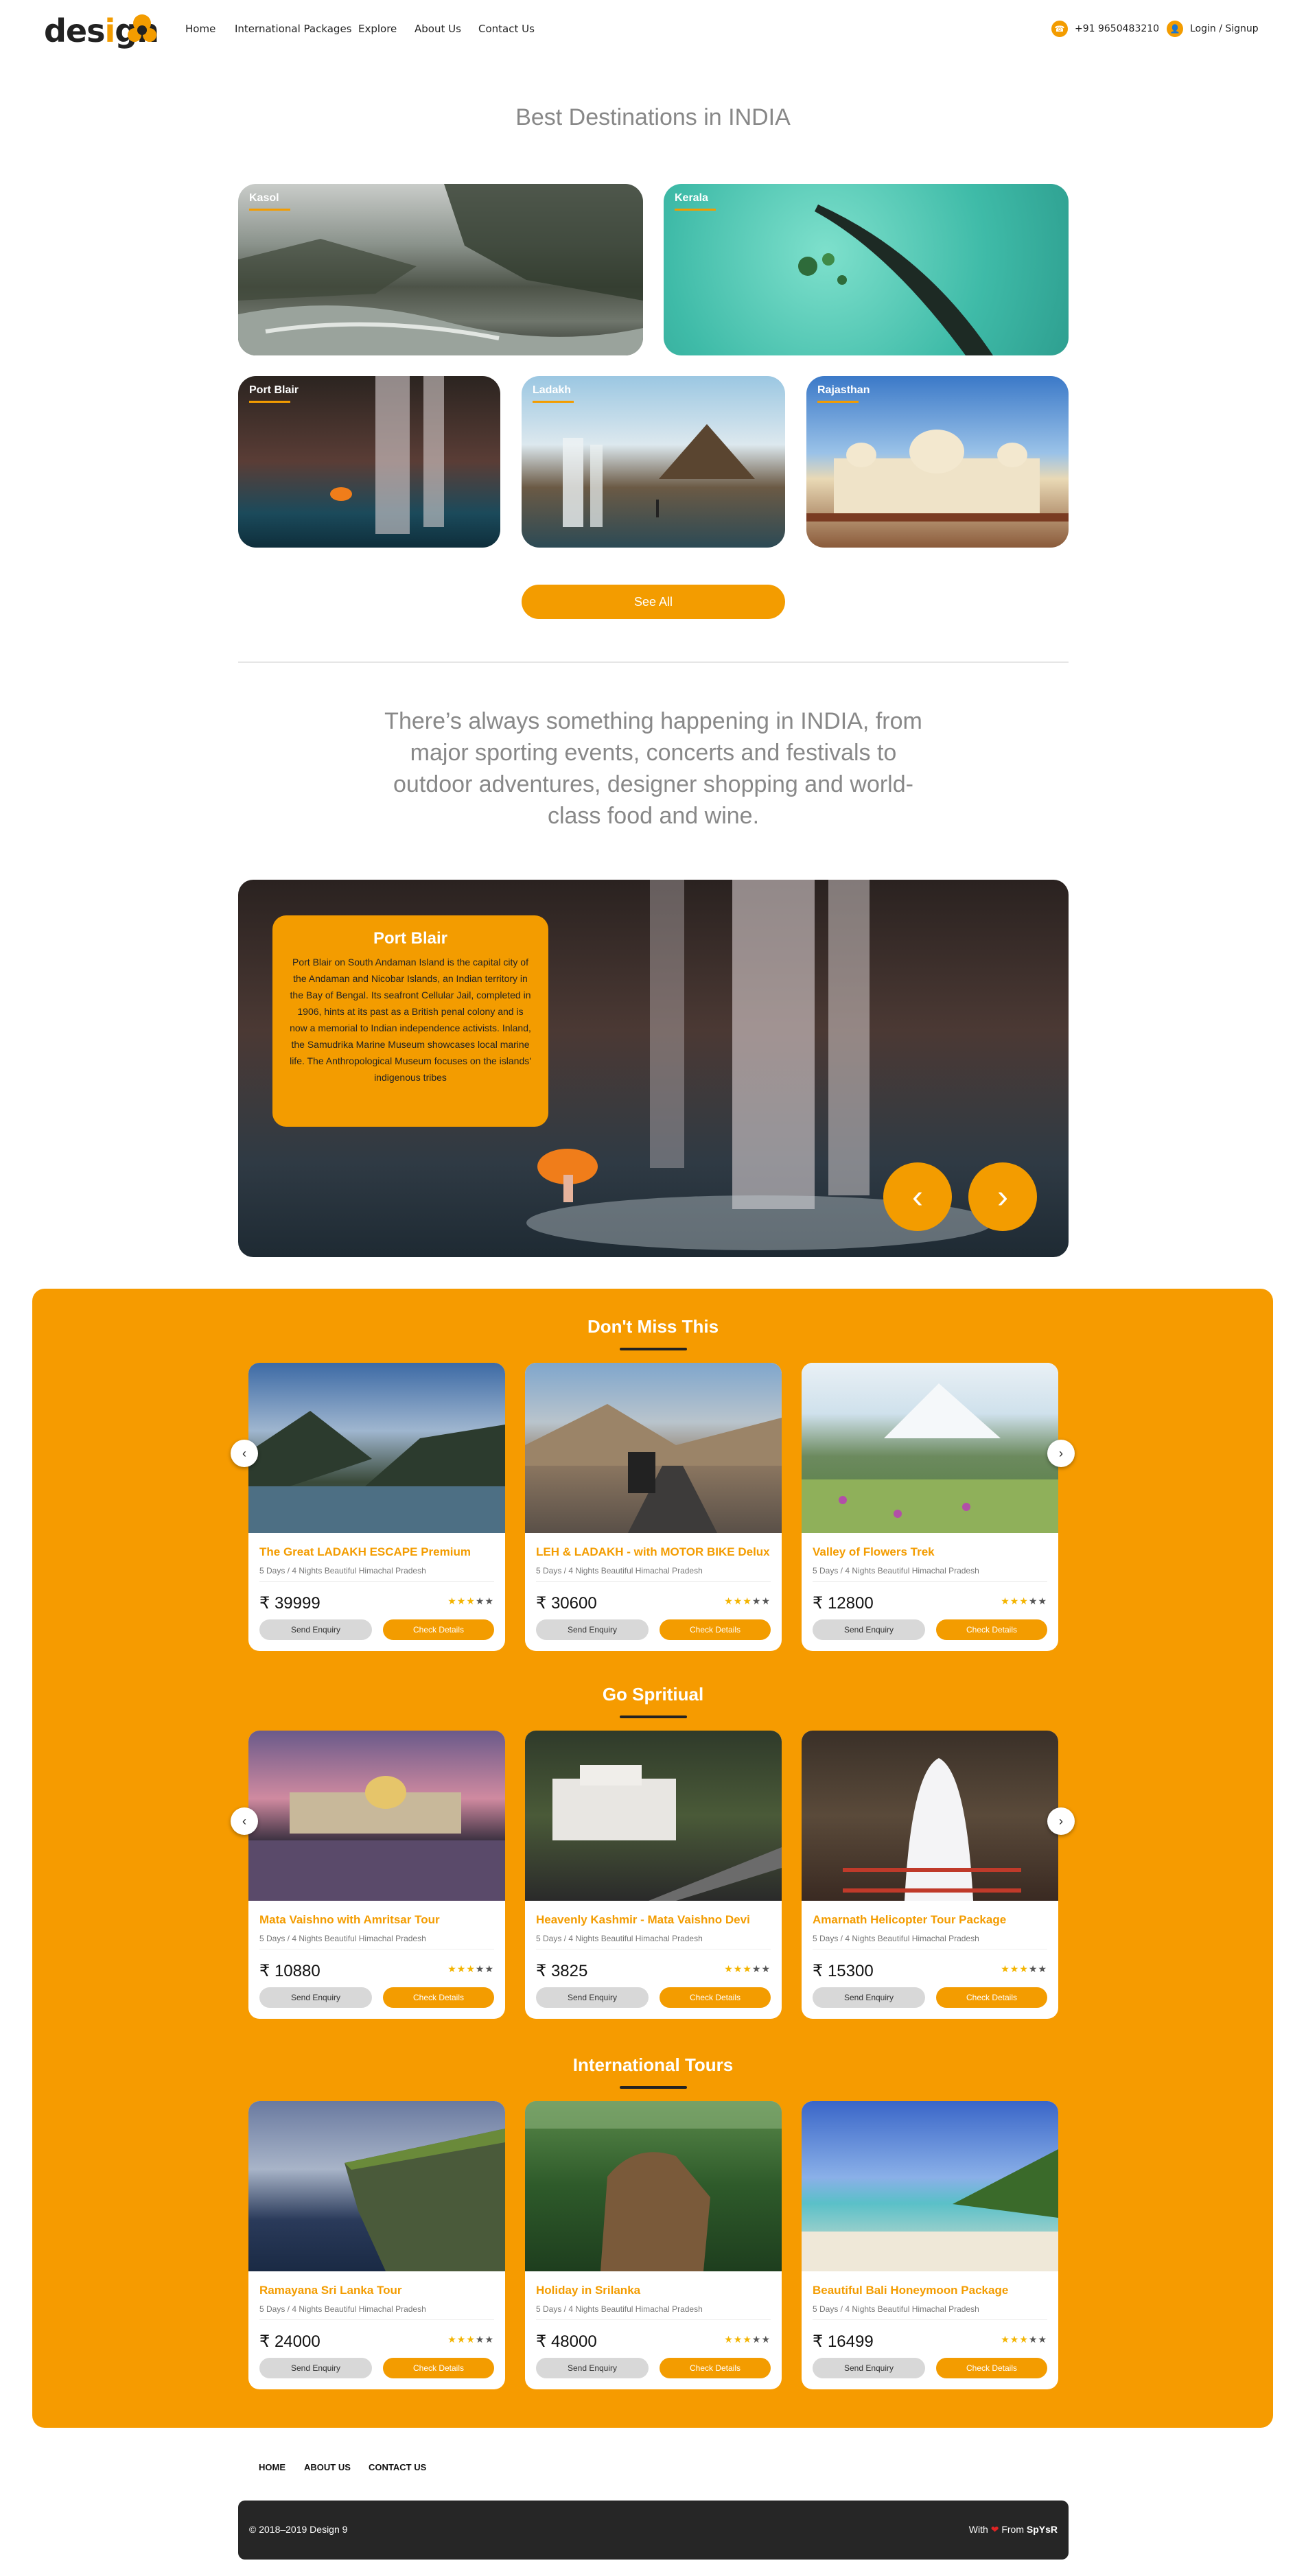 The height and width of the screenshot is (2576, 1306). I want to click on nav-contact-us: Contact Us, so click(506, 29).